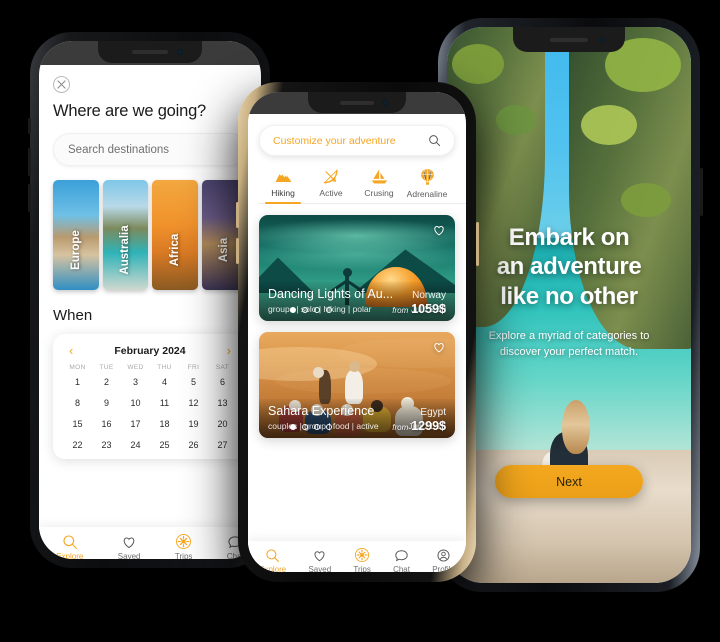 The height and width of the screenshot is (642, 720). What do you see at coordinates (283, 186) in the screenshot?
I see `category-tab-hiking: Hiking` at bounding box center [283, 186].